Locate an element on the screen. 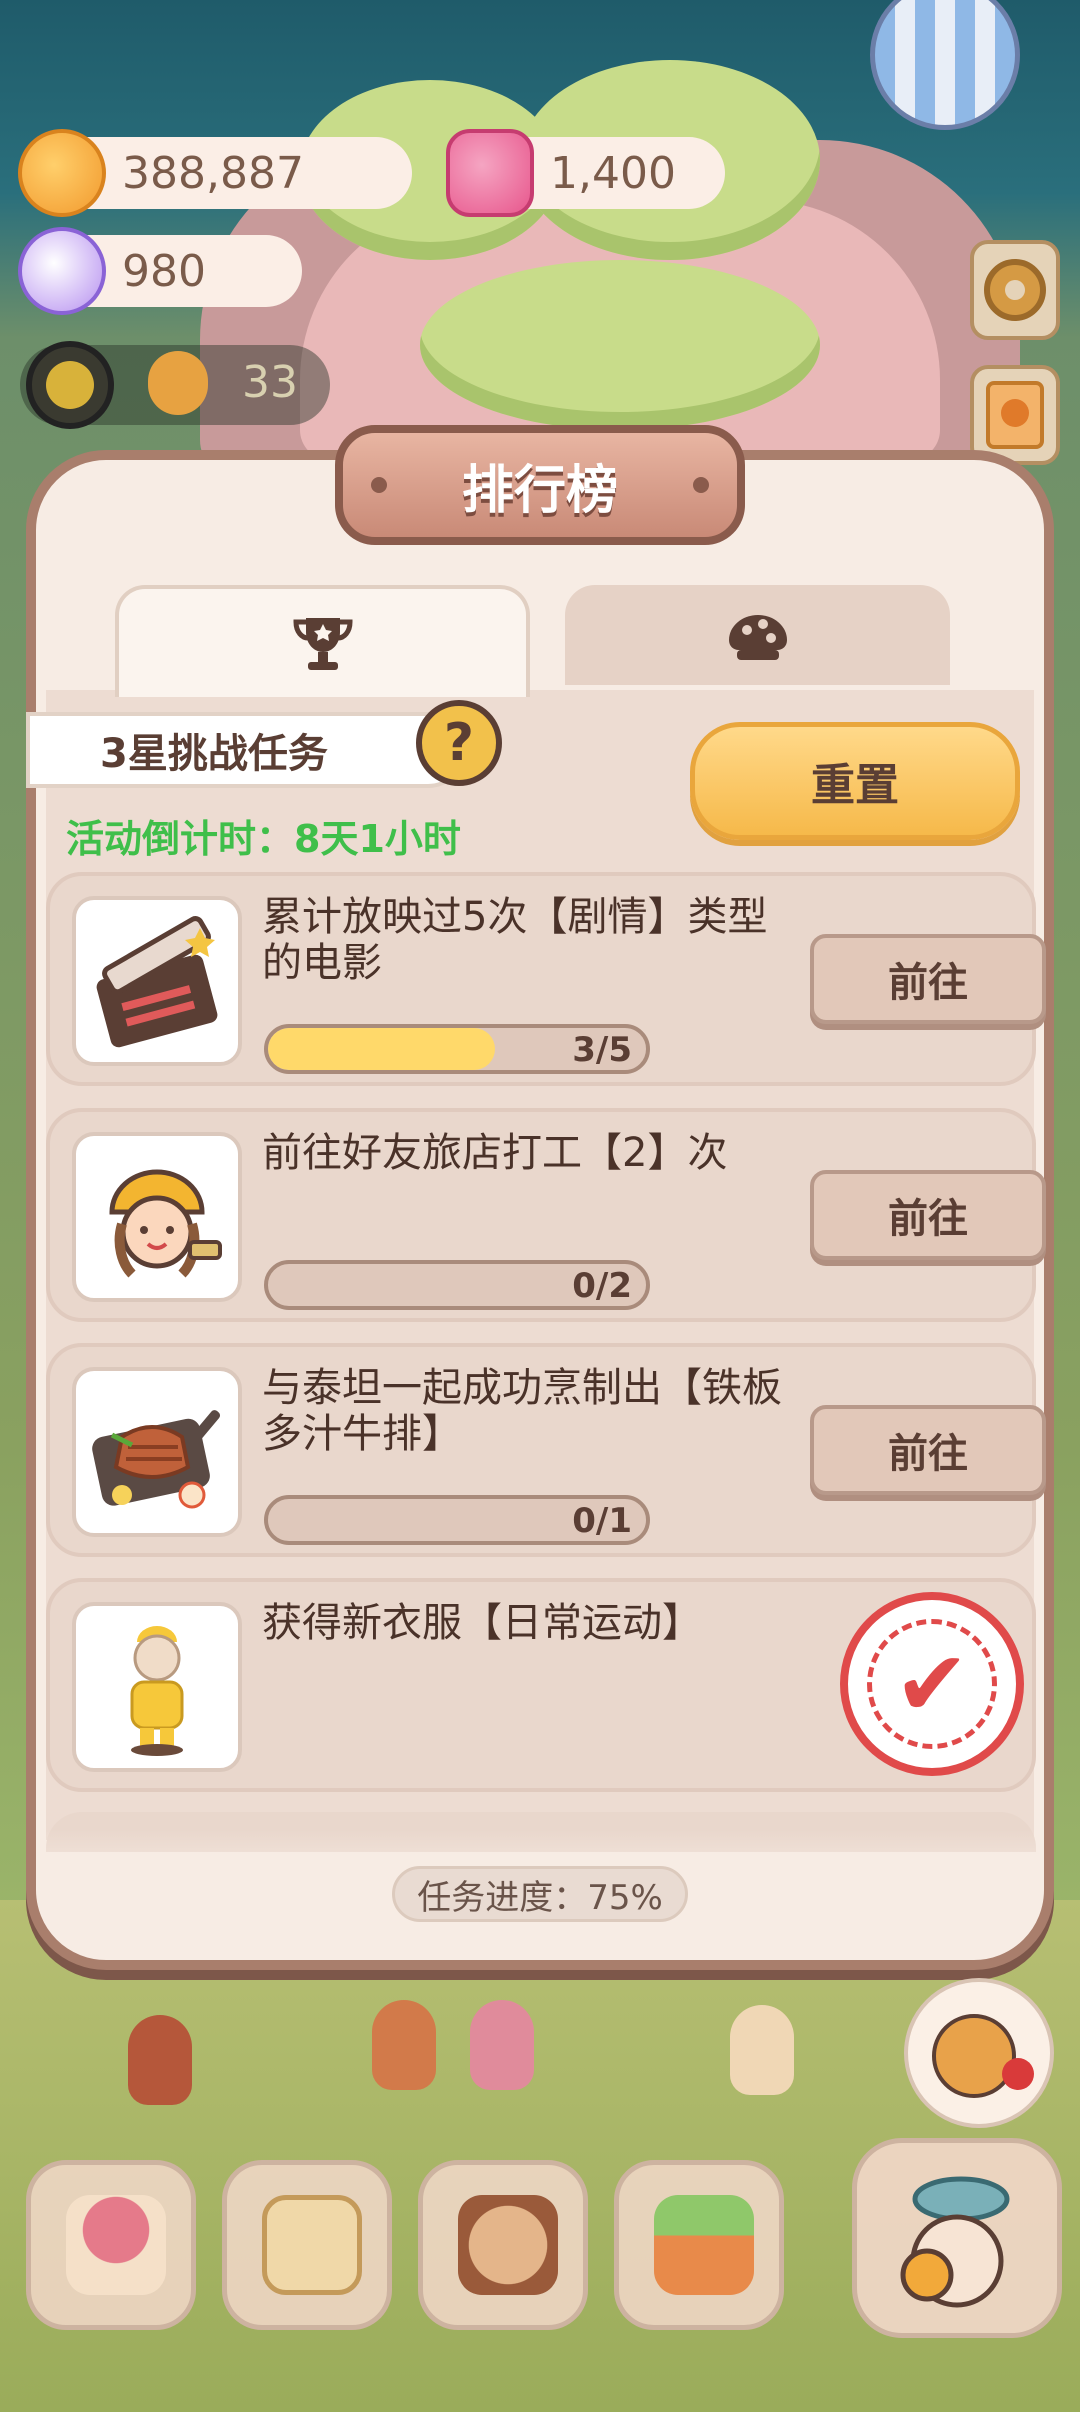  checkmark-icon: ✔ is located at coordinates (932, 1684).